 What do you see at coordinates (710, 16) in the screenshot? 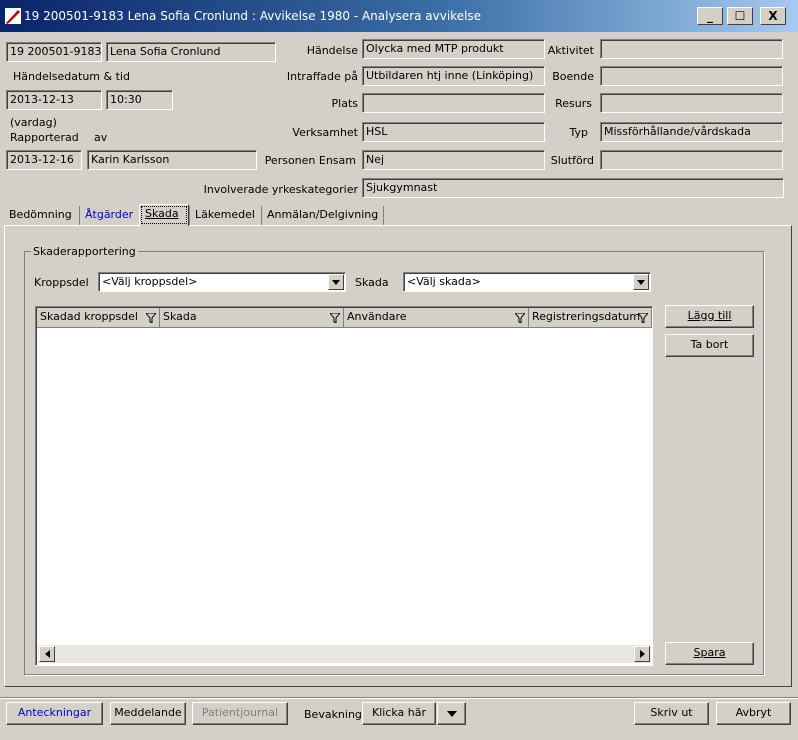
I see `minimize-button: _` at bounding box center [710, 16].